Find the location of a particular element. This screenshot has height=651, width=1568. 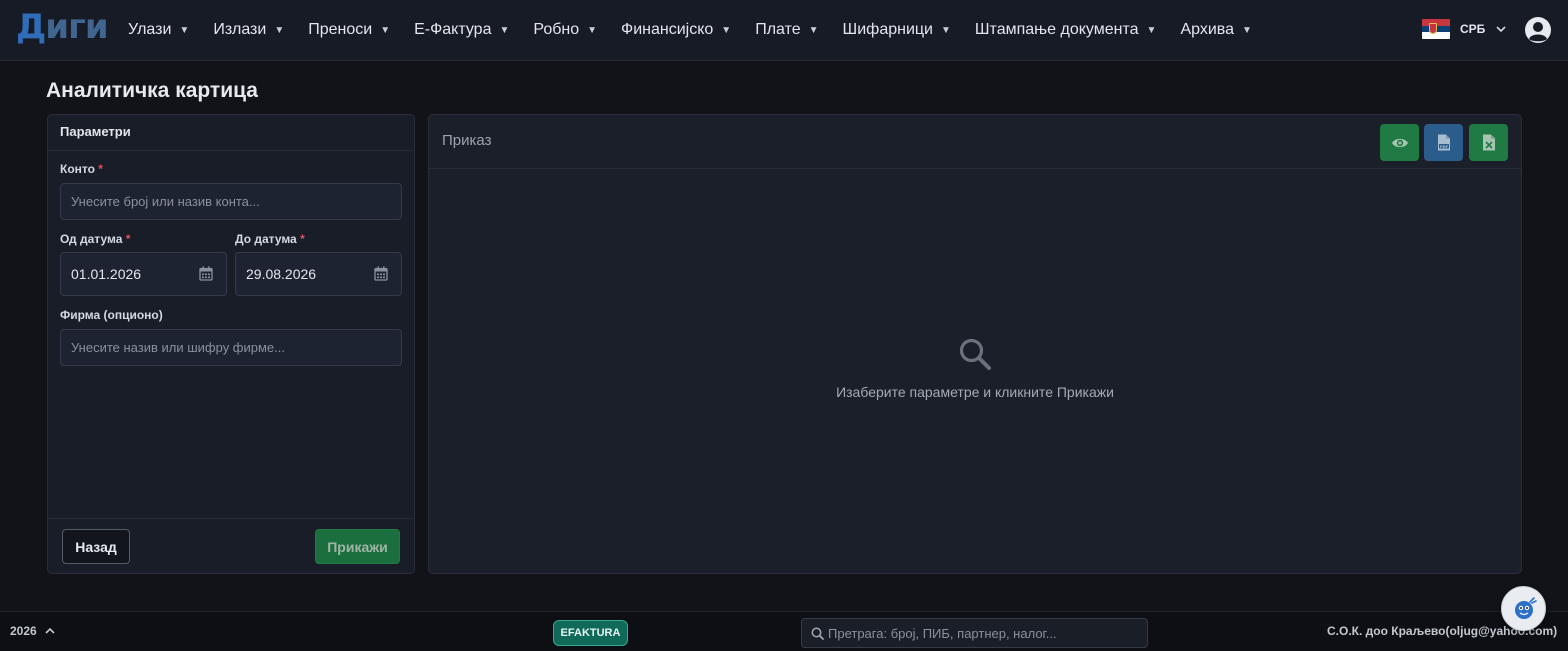

konto-label: Конто * is located at coordinates (81, 169).